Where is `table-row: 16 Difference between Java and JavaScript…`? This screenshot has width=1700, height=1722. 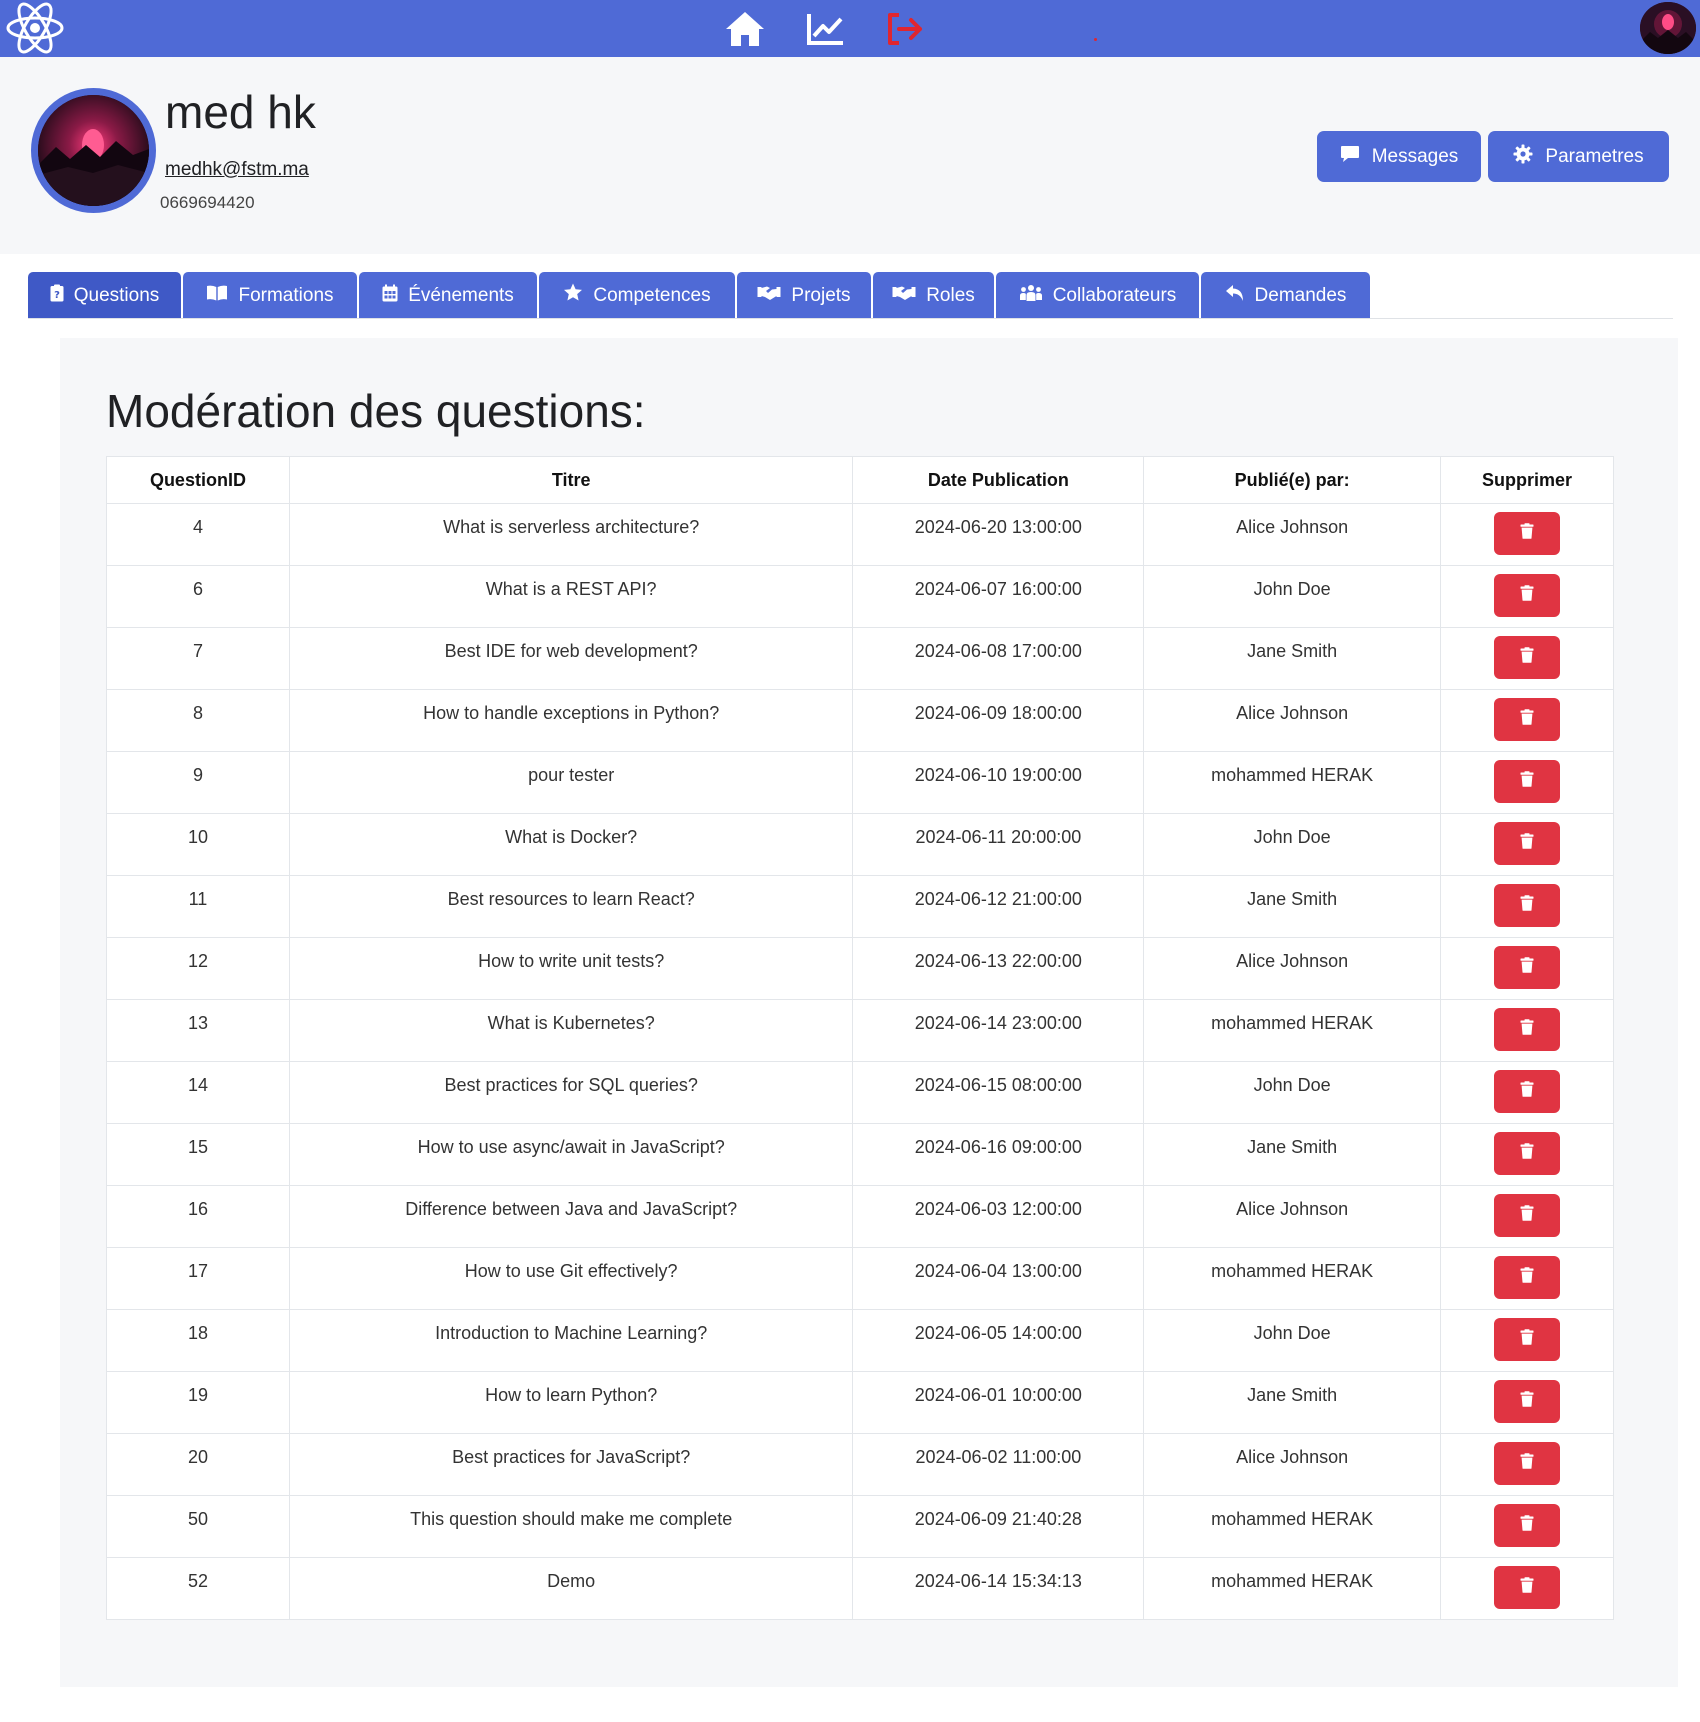 table-row: 16 Difference between Java and JavaScript… is located at coordinates (860, 1216).